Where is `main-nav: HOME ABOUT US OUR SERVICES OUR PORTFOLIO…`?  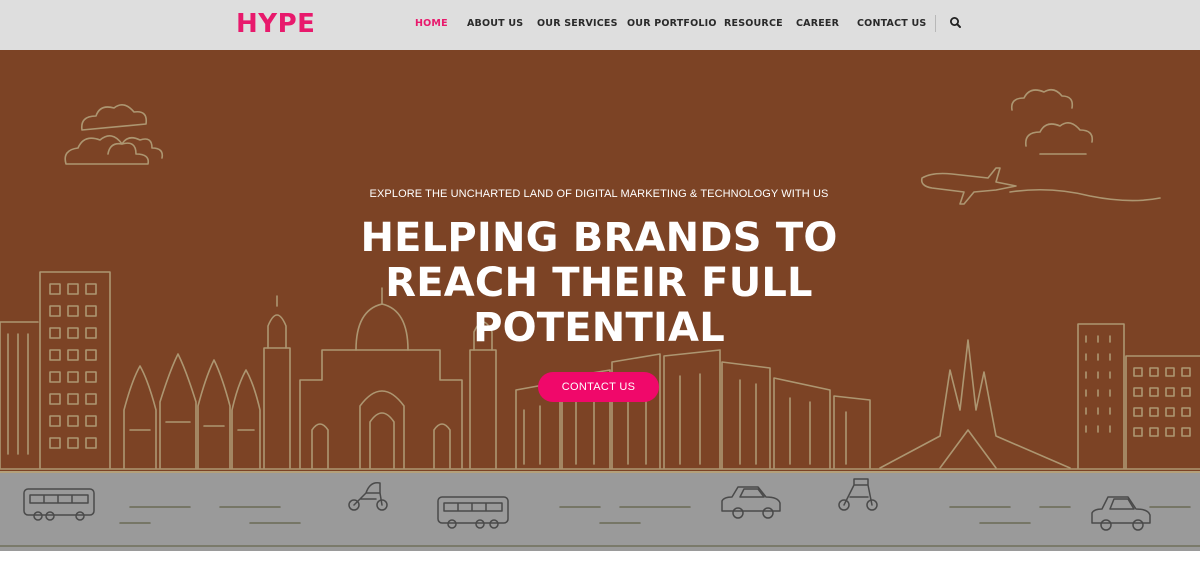 main-nav: HOME ABOUT US OUR SERVICES OUR PORTFOLIO… is located at coordinates (600, 25).